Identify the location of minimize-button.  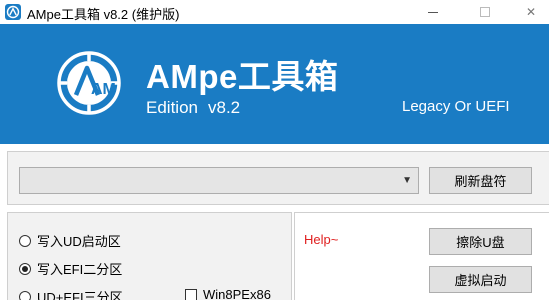
(433, 12).